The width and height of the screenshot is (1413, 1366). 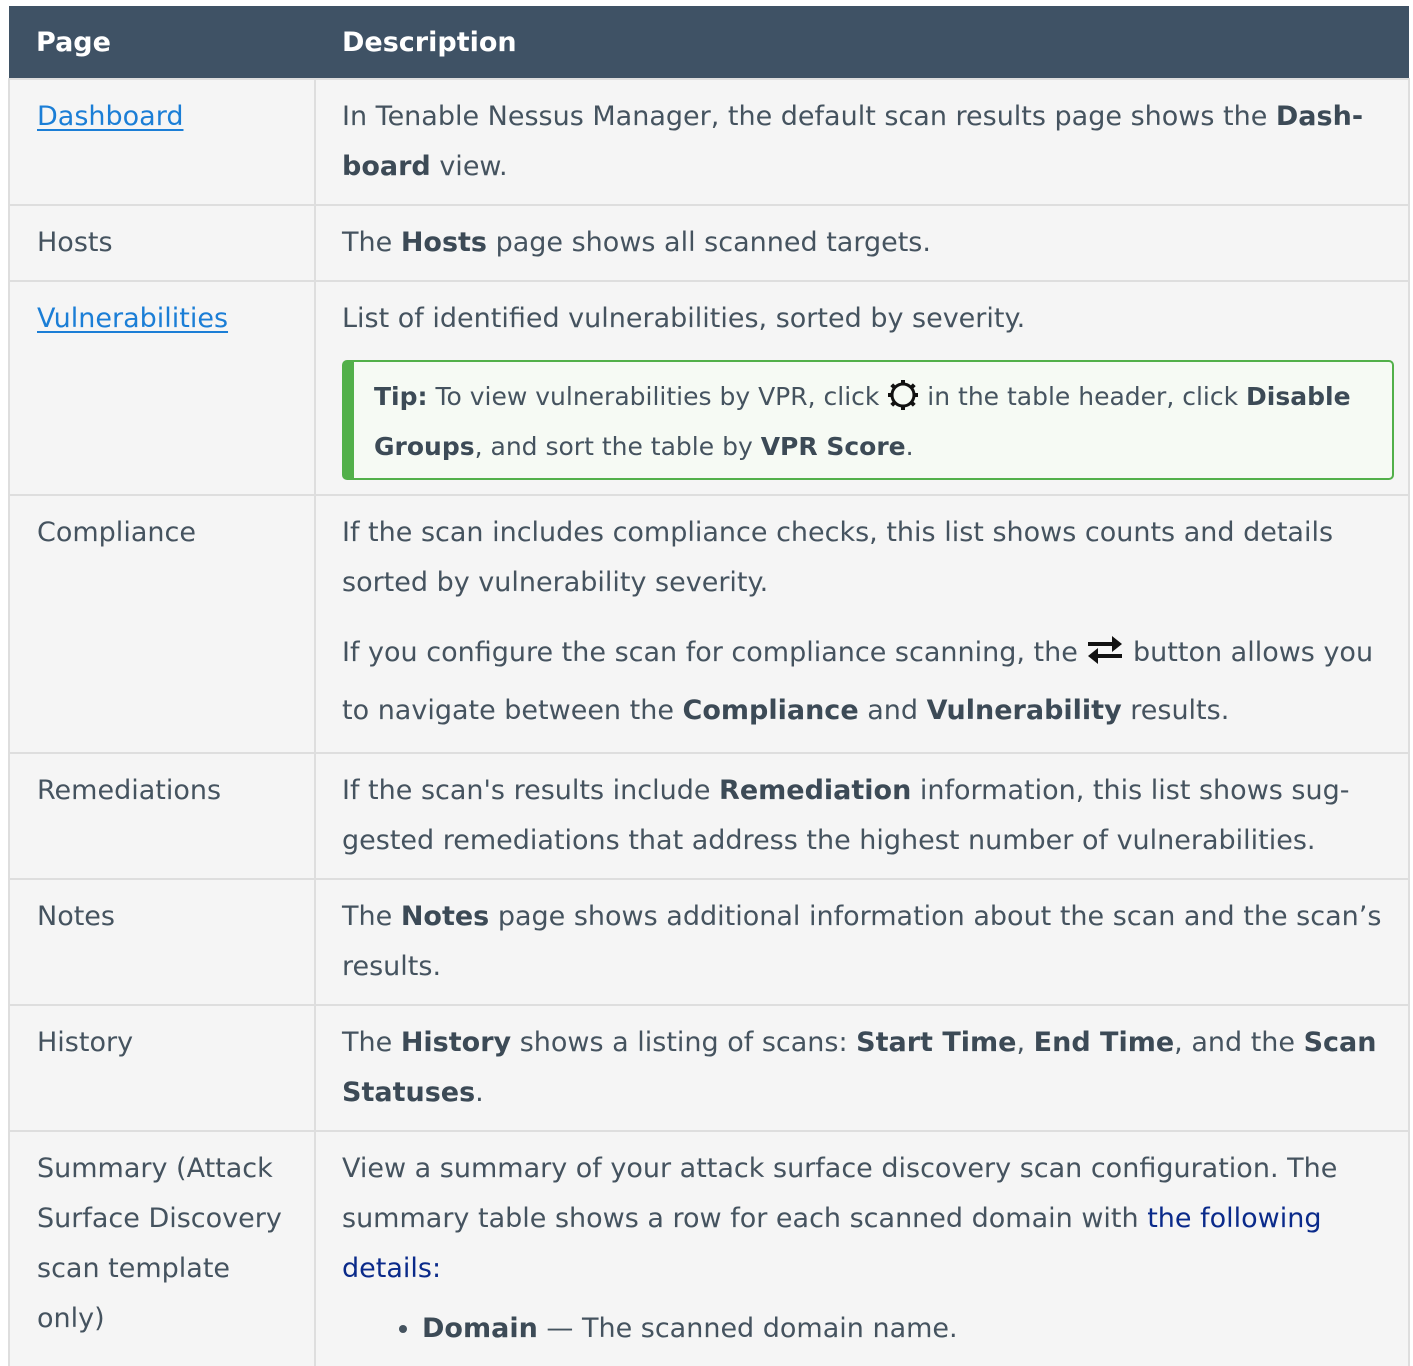 What do you see at coordinates (479, 1092) in the screenshot?
I see `description-text: .` at bounding box center [479, 1092].